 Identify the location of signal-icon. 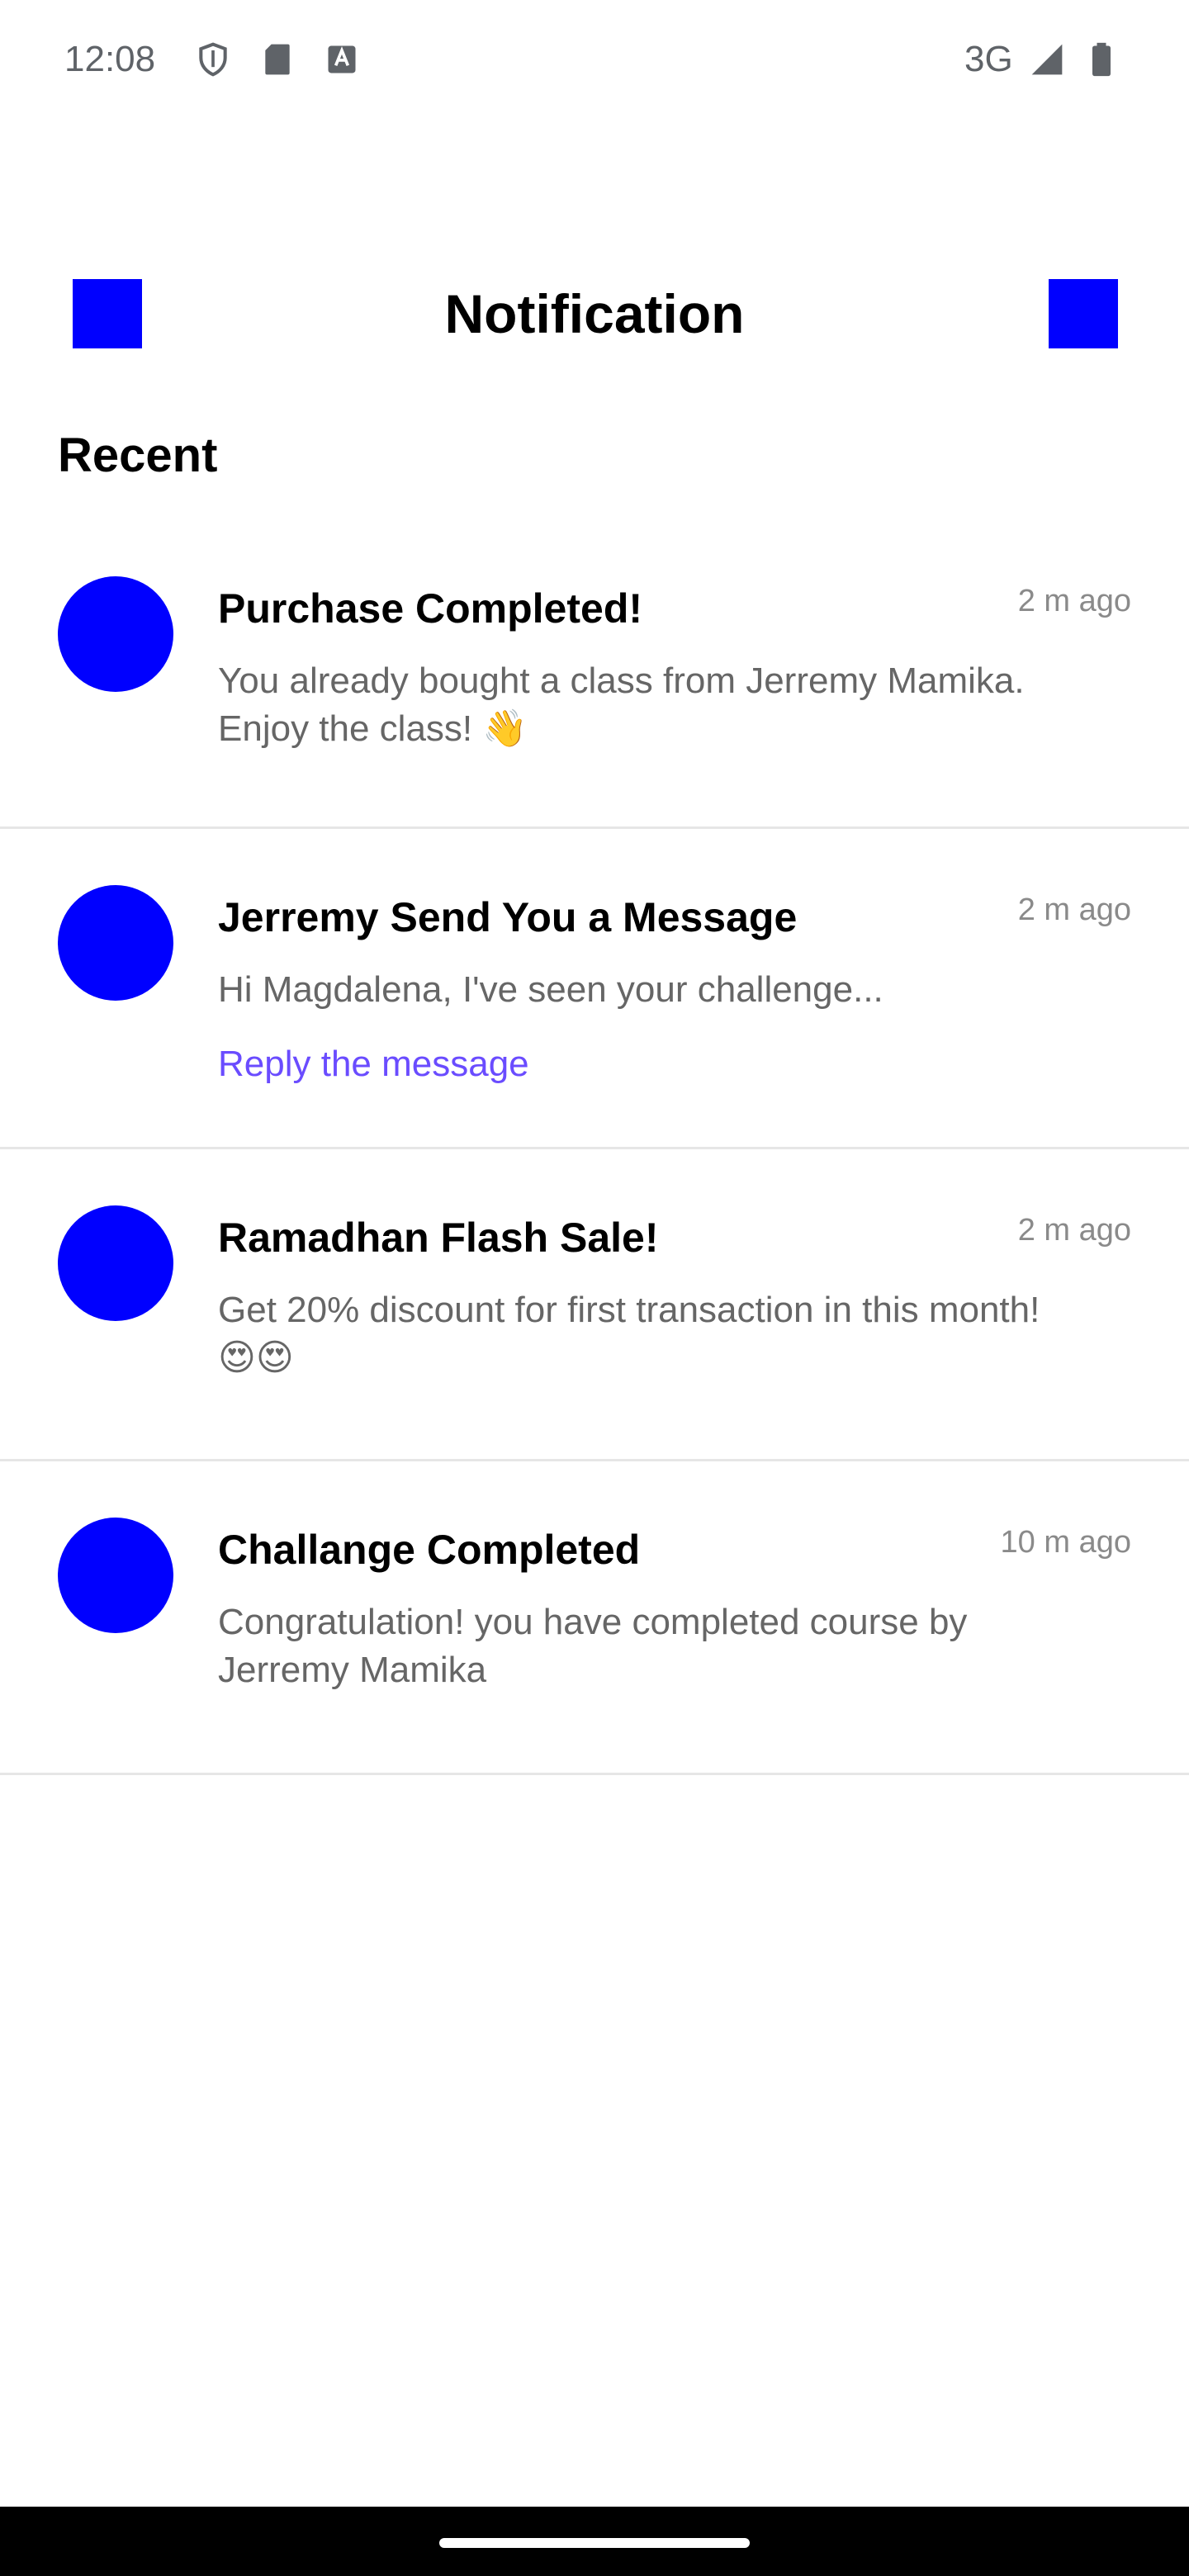
(1047, 59).